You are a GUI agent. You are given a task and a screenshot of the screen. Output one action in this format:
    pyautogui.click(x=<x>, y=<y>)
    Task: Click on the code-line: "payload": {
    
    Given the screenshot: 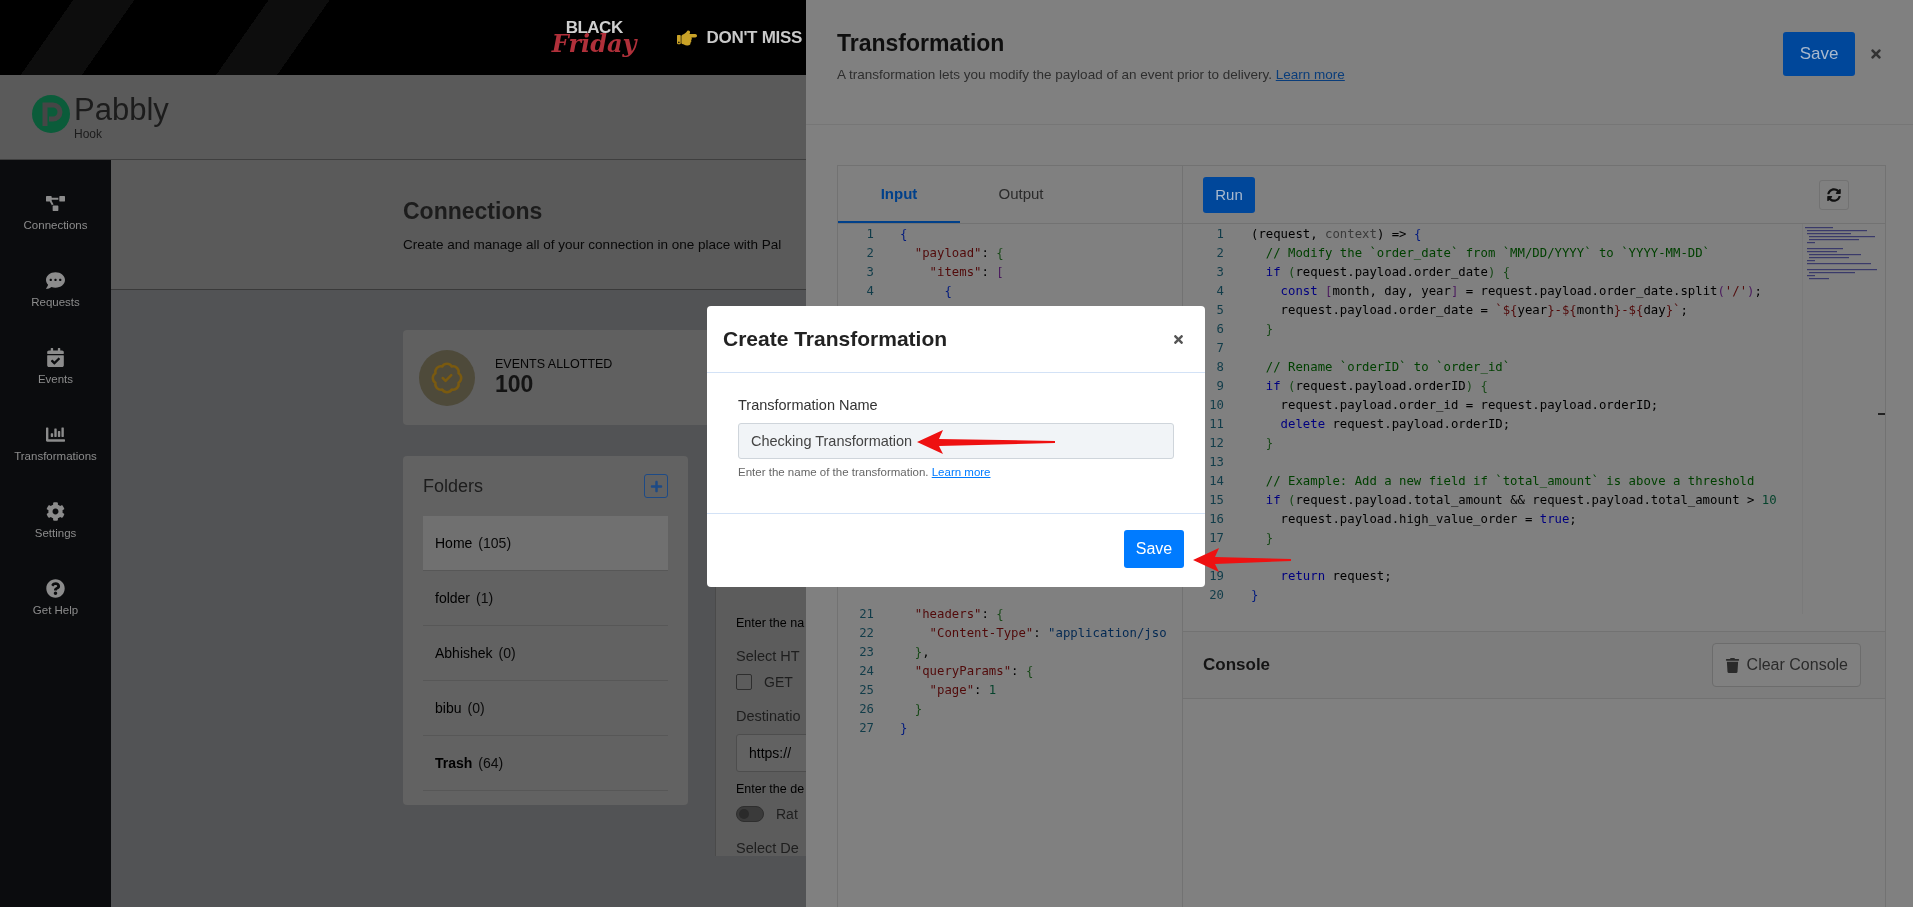 What is the action you would take?
    pyautogui.click(x=958, y=252)
    